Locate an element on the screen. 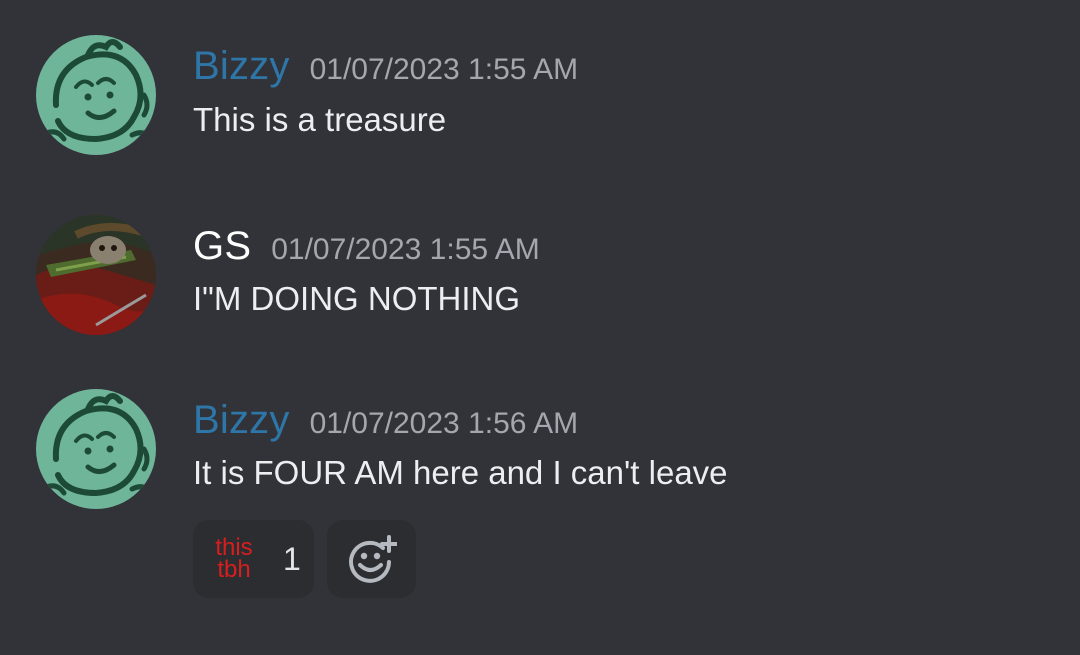  reaction-this-tbh: this tbh 1 is located at coordinates (253, 559).